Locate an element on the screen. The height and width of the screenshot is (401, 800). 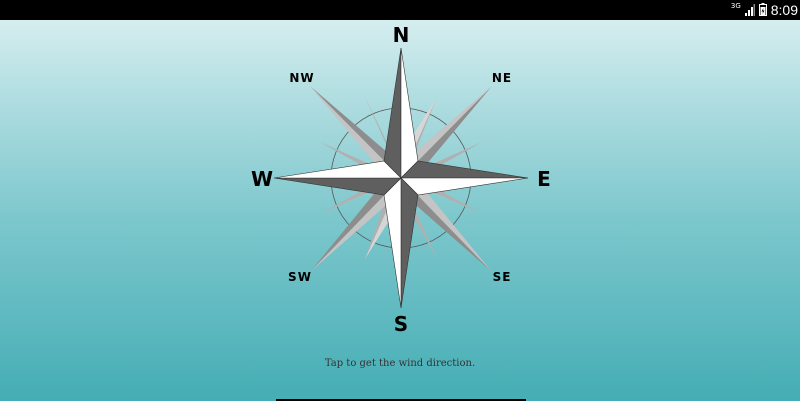
signal-icon is located at coordinates (749, 10).